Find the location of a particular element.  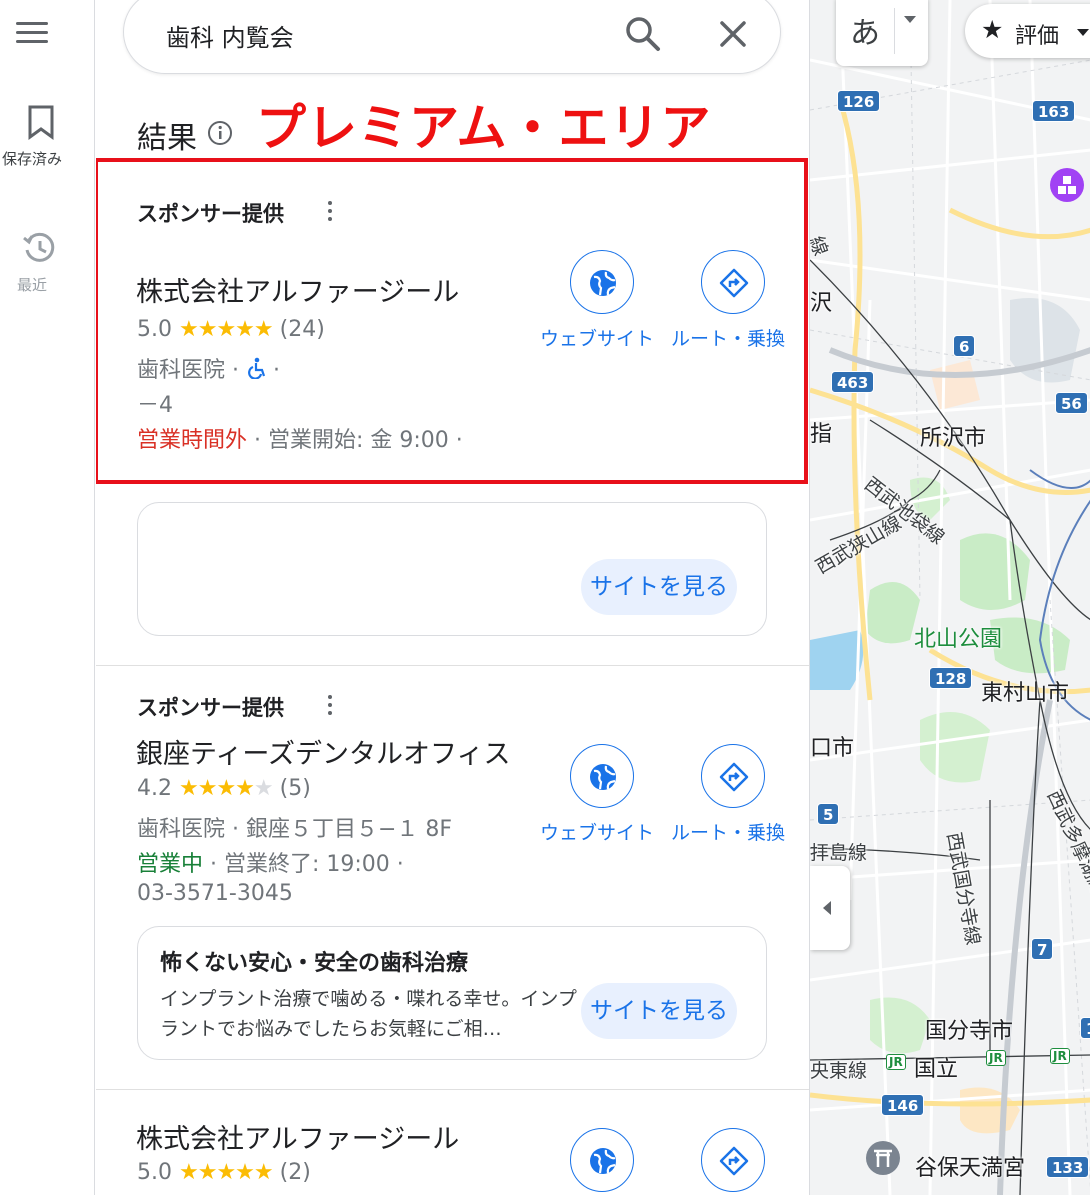

rating-filter-chip: ★ 評価 is located at coordinates (1027, 31).